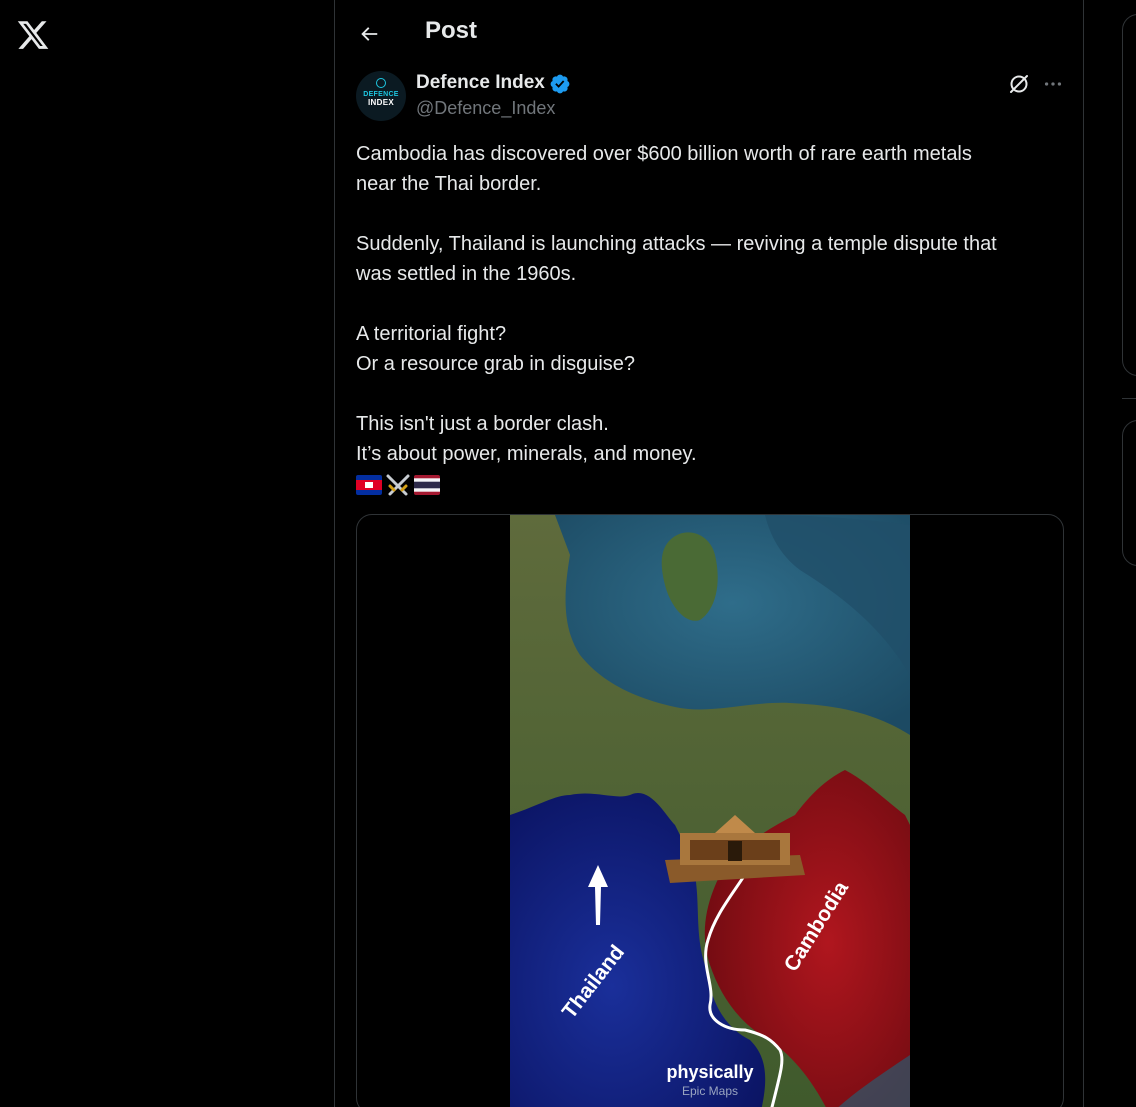 The width and height of the screenshot is (1136, 1107). Describe the element at coordinates (1129, 398) in the screenshot. I see `sidebar-divider` at that location.